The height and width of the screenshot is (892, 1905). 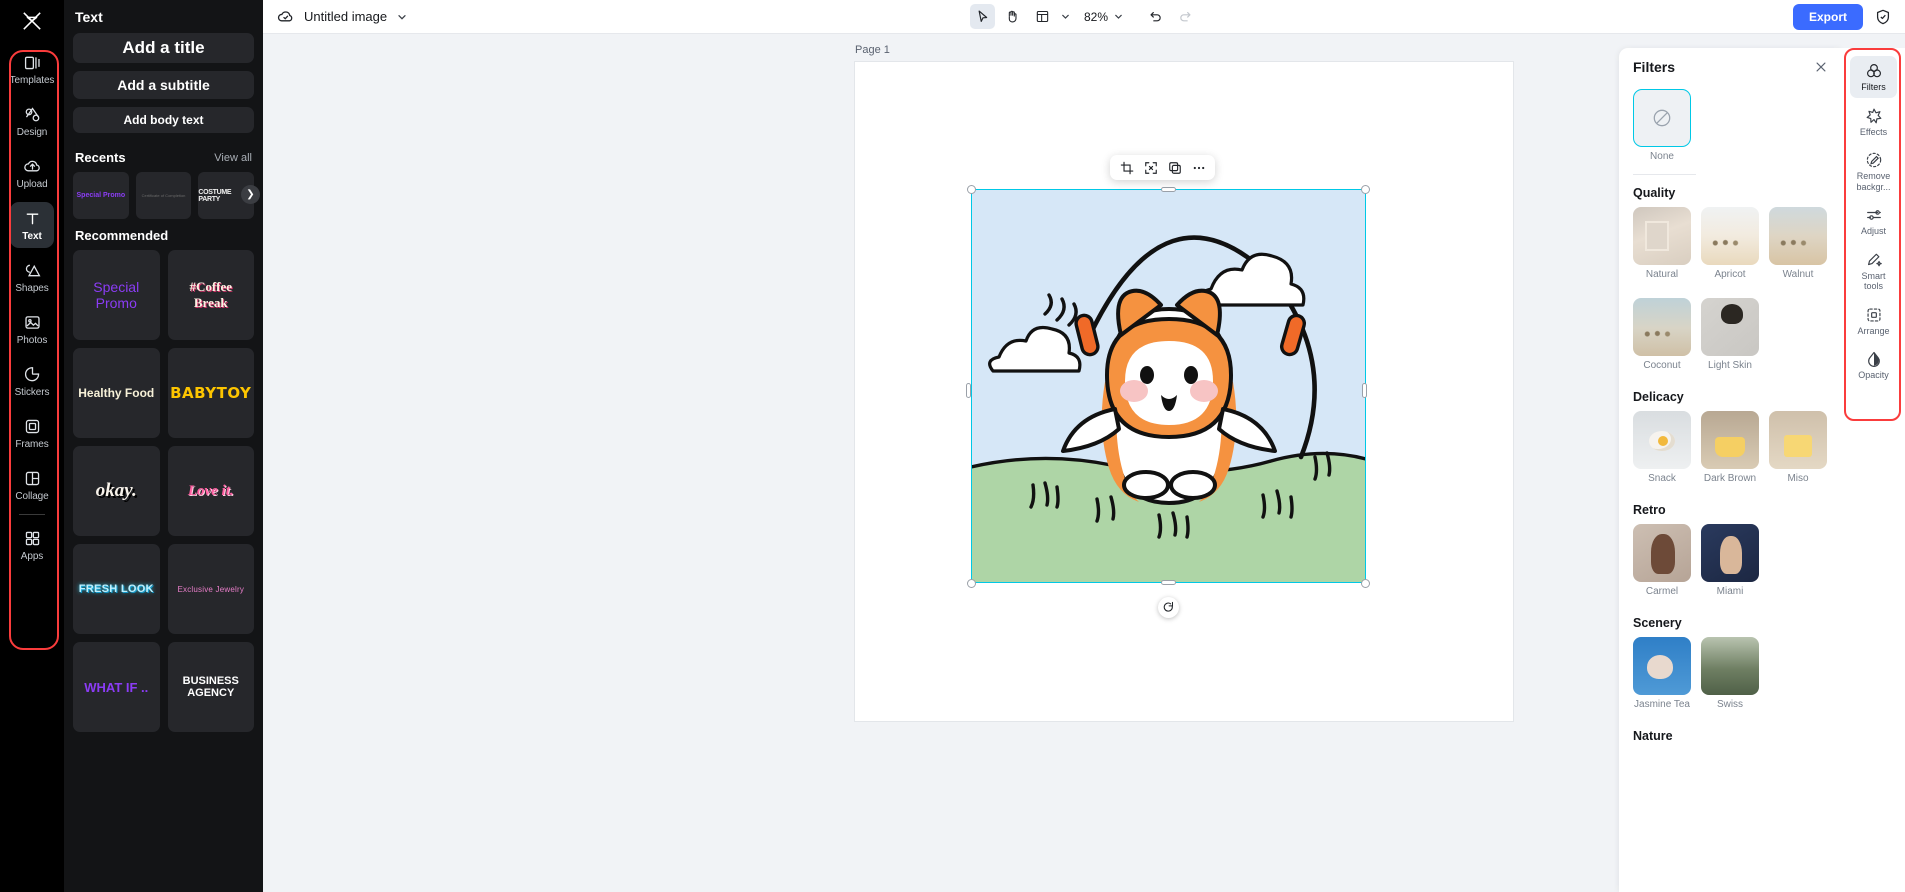 I want to click on crop-button, so click(x=1126, y=167).